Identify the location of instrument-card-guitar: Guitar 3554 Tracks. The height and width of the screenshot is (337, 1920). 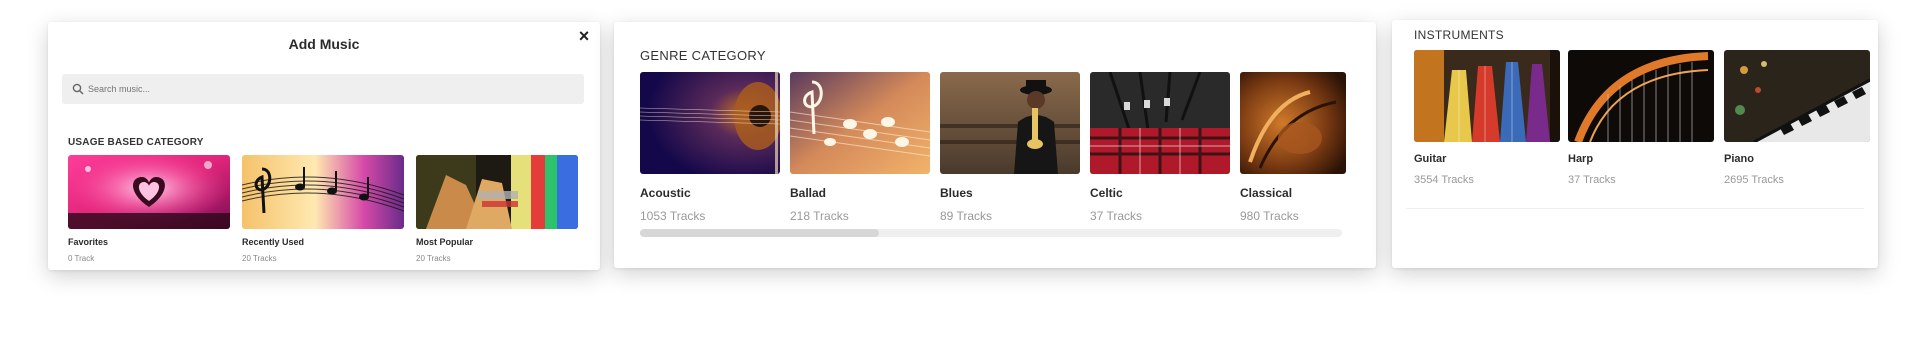
(1487, 118).